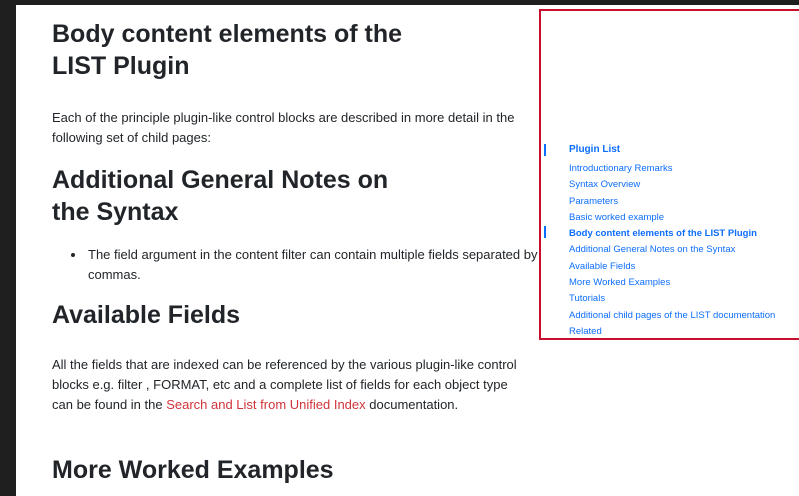 Image resolution: width=799 pixels, height=496 pixels. I want to click on toc-active-marker, so click(545, 232).